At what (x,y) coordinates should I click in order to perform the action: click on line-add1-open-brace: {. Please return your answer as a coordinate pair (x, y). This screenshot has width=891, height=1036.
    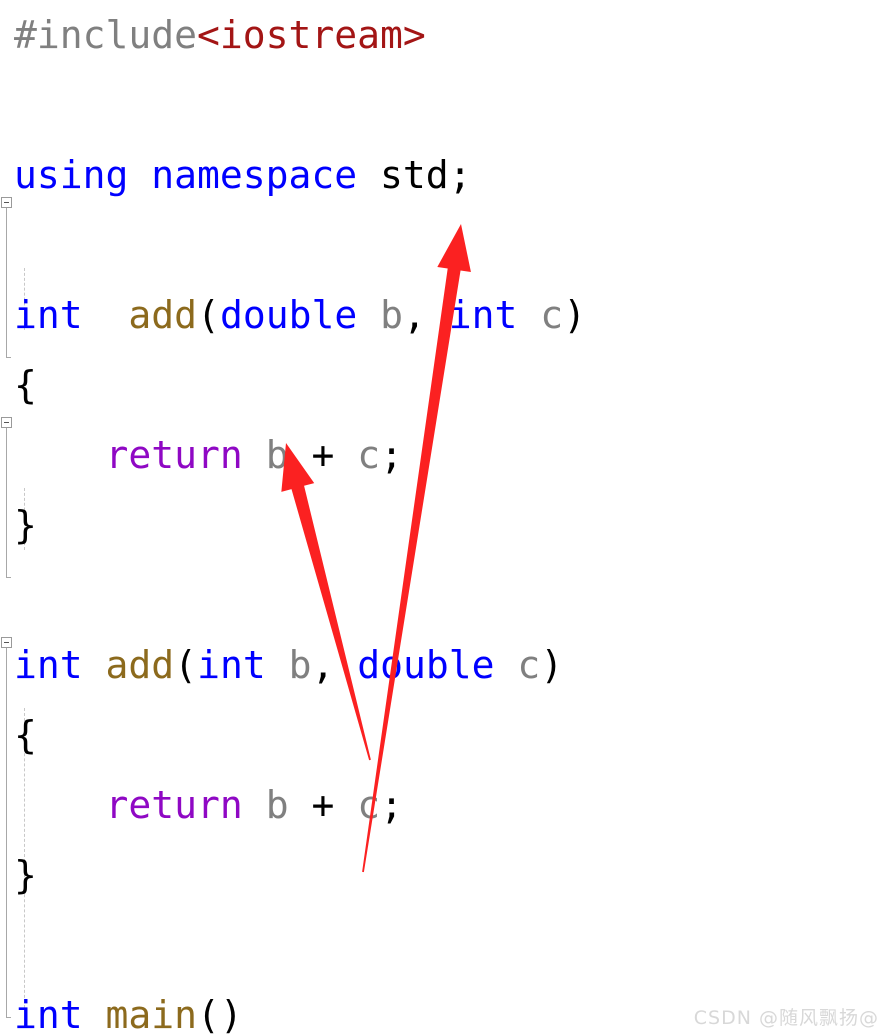
    Looking at the image, I should click on (445, 385).